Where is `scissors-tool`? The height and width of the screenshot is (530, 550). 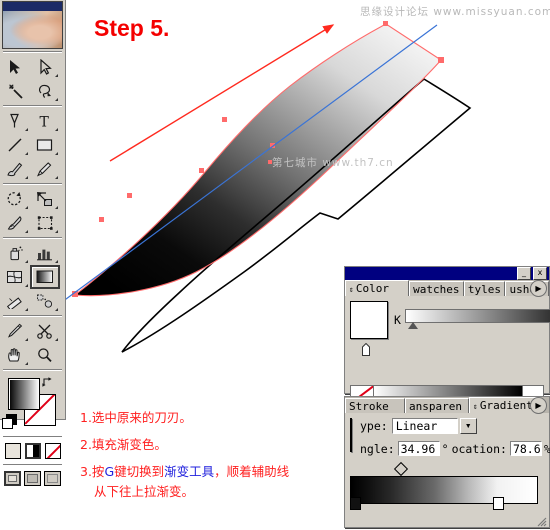 scissors-tool is located at coordinates (45, 331).